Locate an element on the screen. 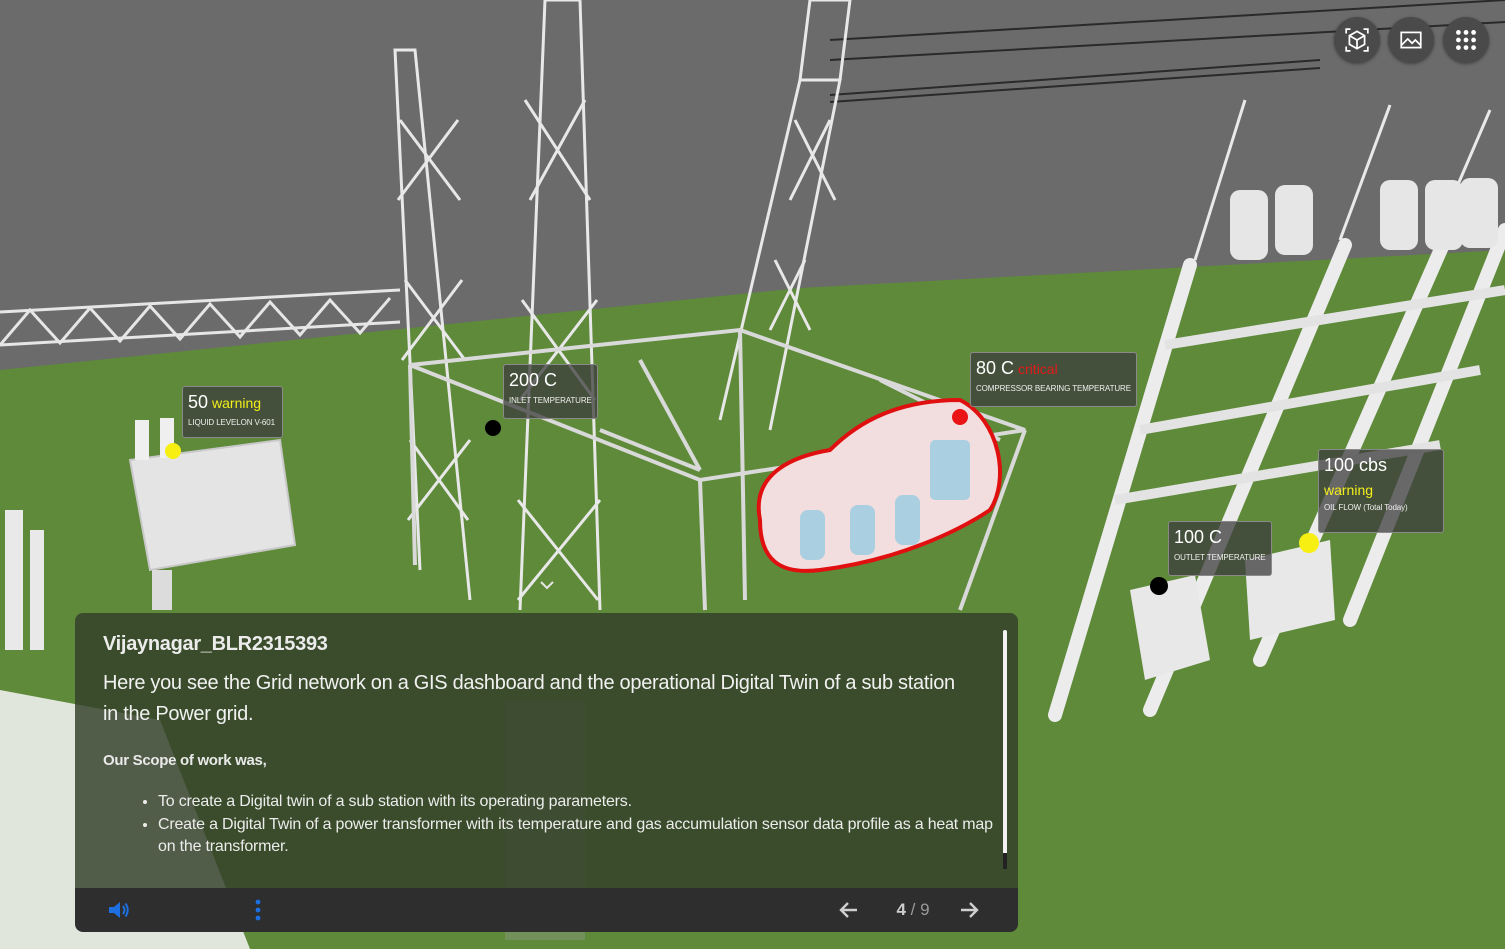 This screenshot has width=1505, height=949. total-pages: / 9 is located at coordinates (920, 909).